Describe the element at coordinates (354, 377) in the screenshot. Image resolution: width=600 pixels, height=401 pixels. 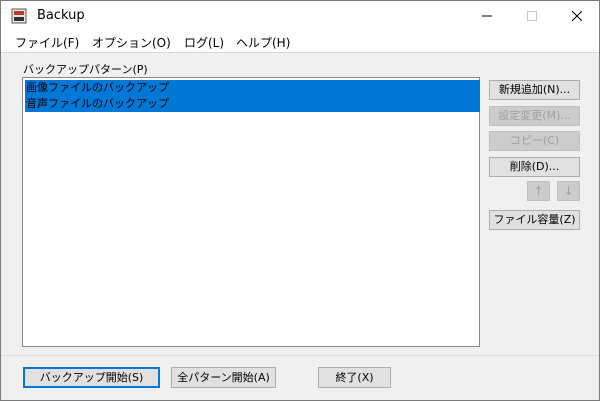
I see `exit-button: 終了(X)` at that location.